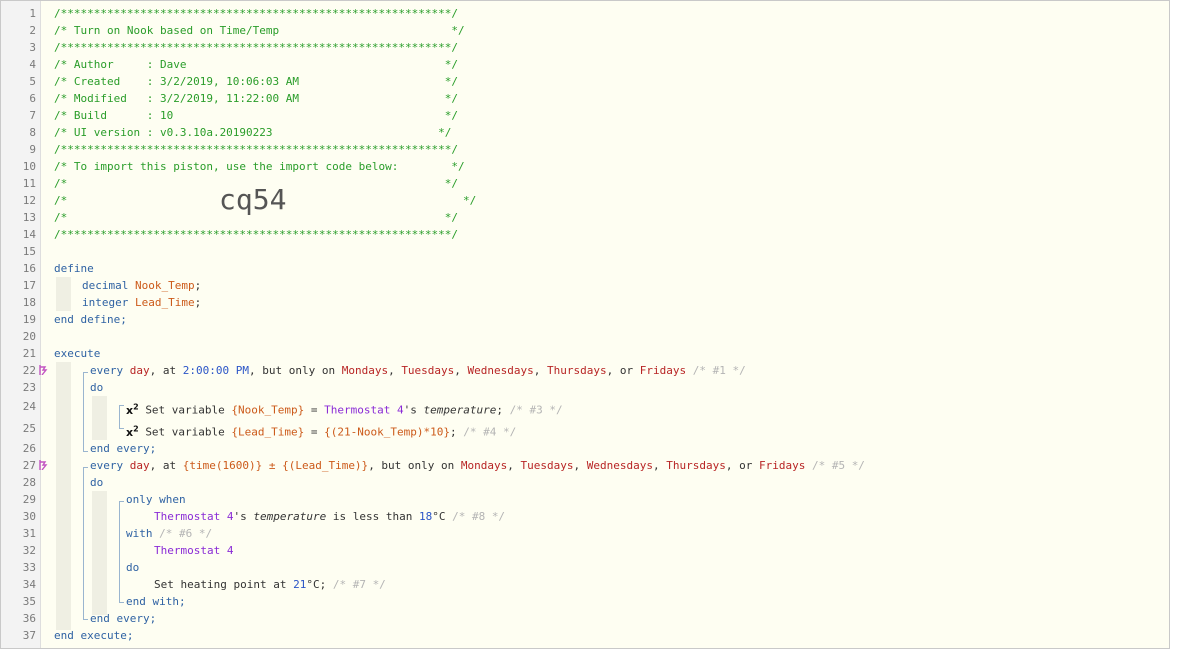 This screenshot has width=1178, height=654. What do you see at coordinates (29, 353) in the screenshot?
I see `line-number: 21` at bounding box center [29, 353].